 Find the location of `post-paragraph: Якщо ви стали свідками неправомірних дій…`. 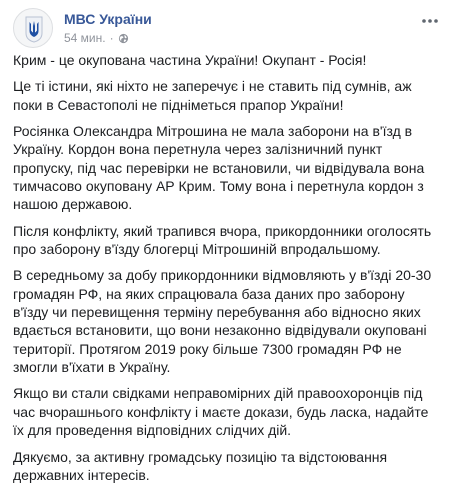

post-paragraph: Якщо ви стали свідками неправомірних дій… is located at coordinates (221, 412).